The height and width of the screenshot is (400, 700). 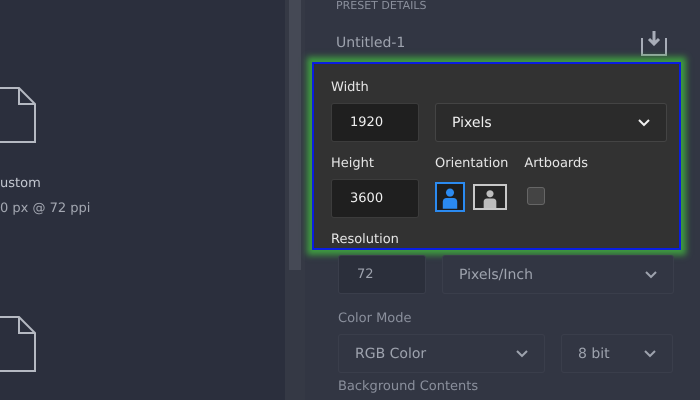 What do you see at coordinates (353, 164) in the screenshot?
I see `field-label: Height` at bounding box center [353, 164].